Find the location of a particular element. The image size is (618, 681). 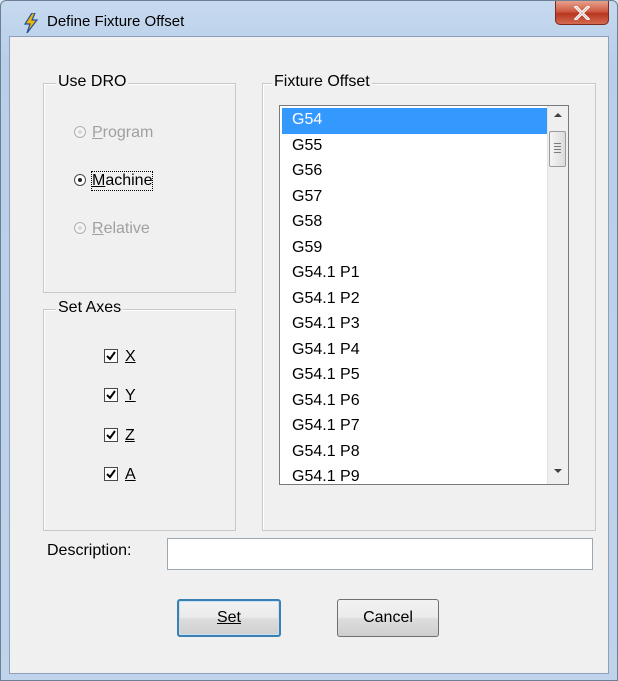

checkbox-a-label: A is located at coordinates (130, 474).